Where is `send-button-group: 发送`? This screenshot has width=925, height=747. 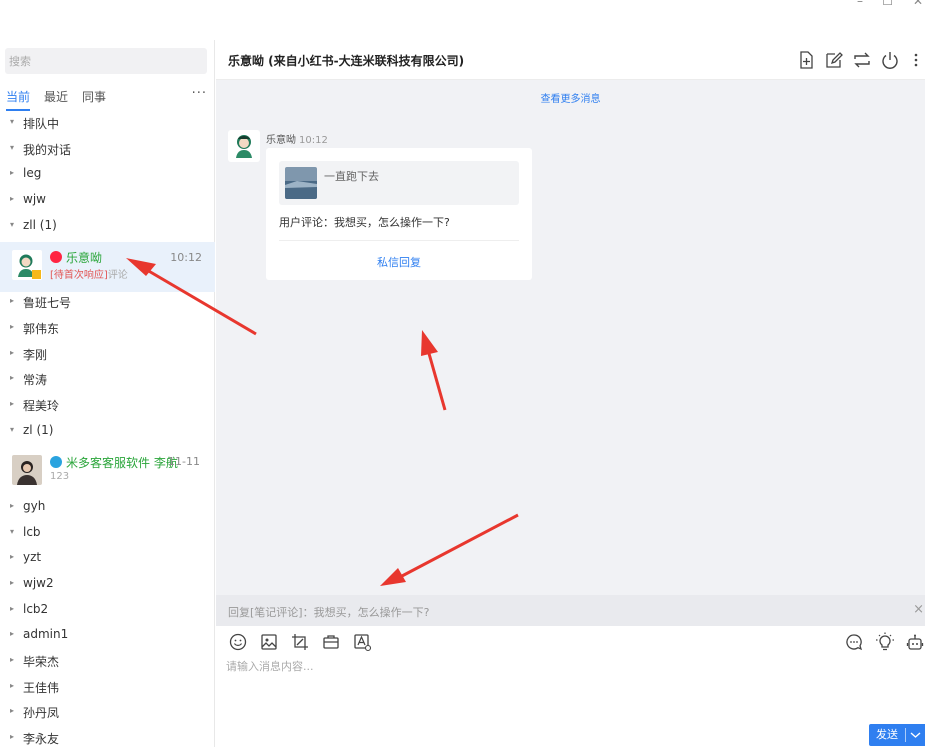
send-button-group: 发送 is located at coordinates (897, 735).